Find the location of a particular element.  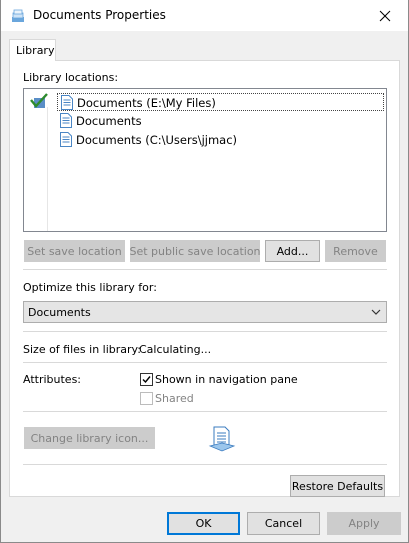

optimize-select: Documents is located at coordinates (205, 312).